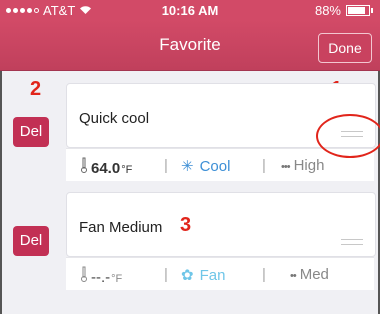 The width and height of the screenshot is (380, 314). I want to click on mode-setting: ✿ Fan, so click(203, 275).